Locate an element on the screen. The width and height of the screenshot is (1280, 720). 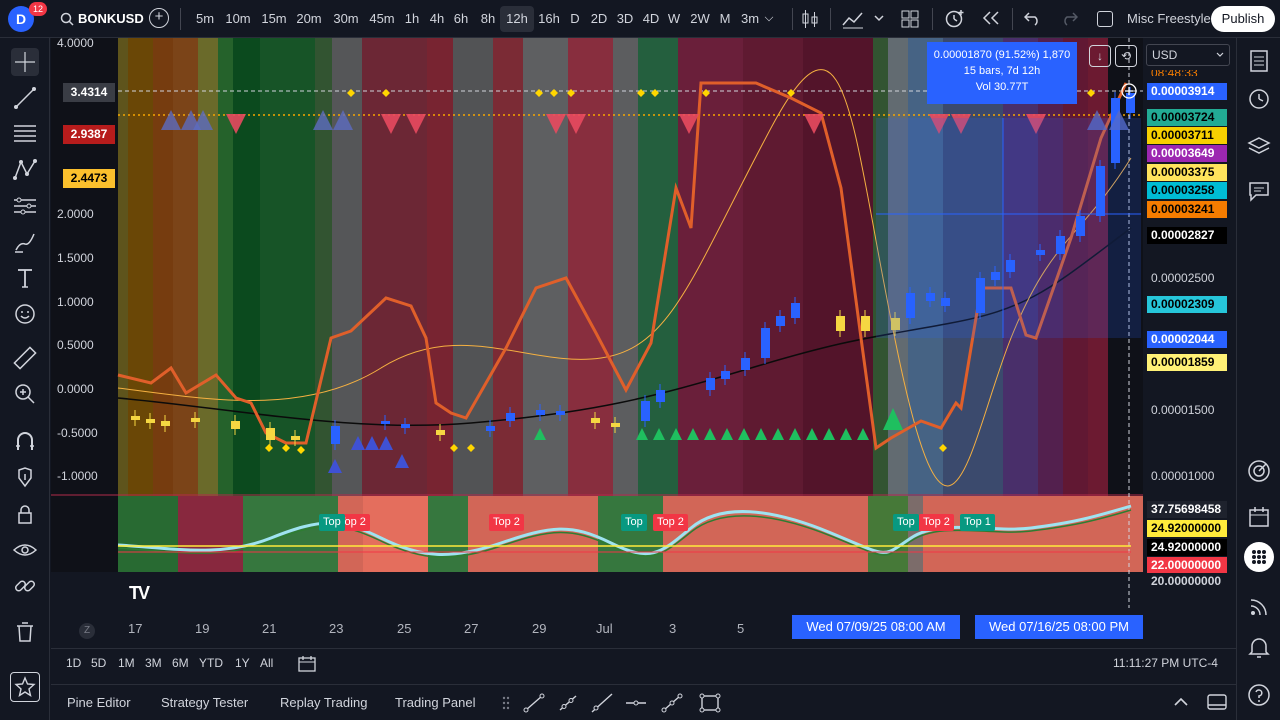
trendline-tool-icon is located at coordinates (534, 703).